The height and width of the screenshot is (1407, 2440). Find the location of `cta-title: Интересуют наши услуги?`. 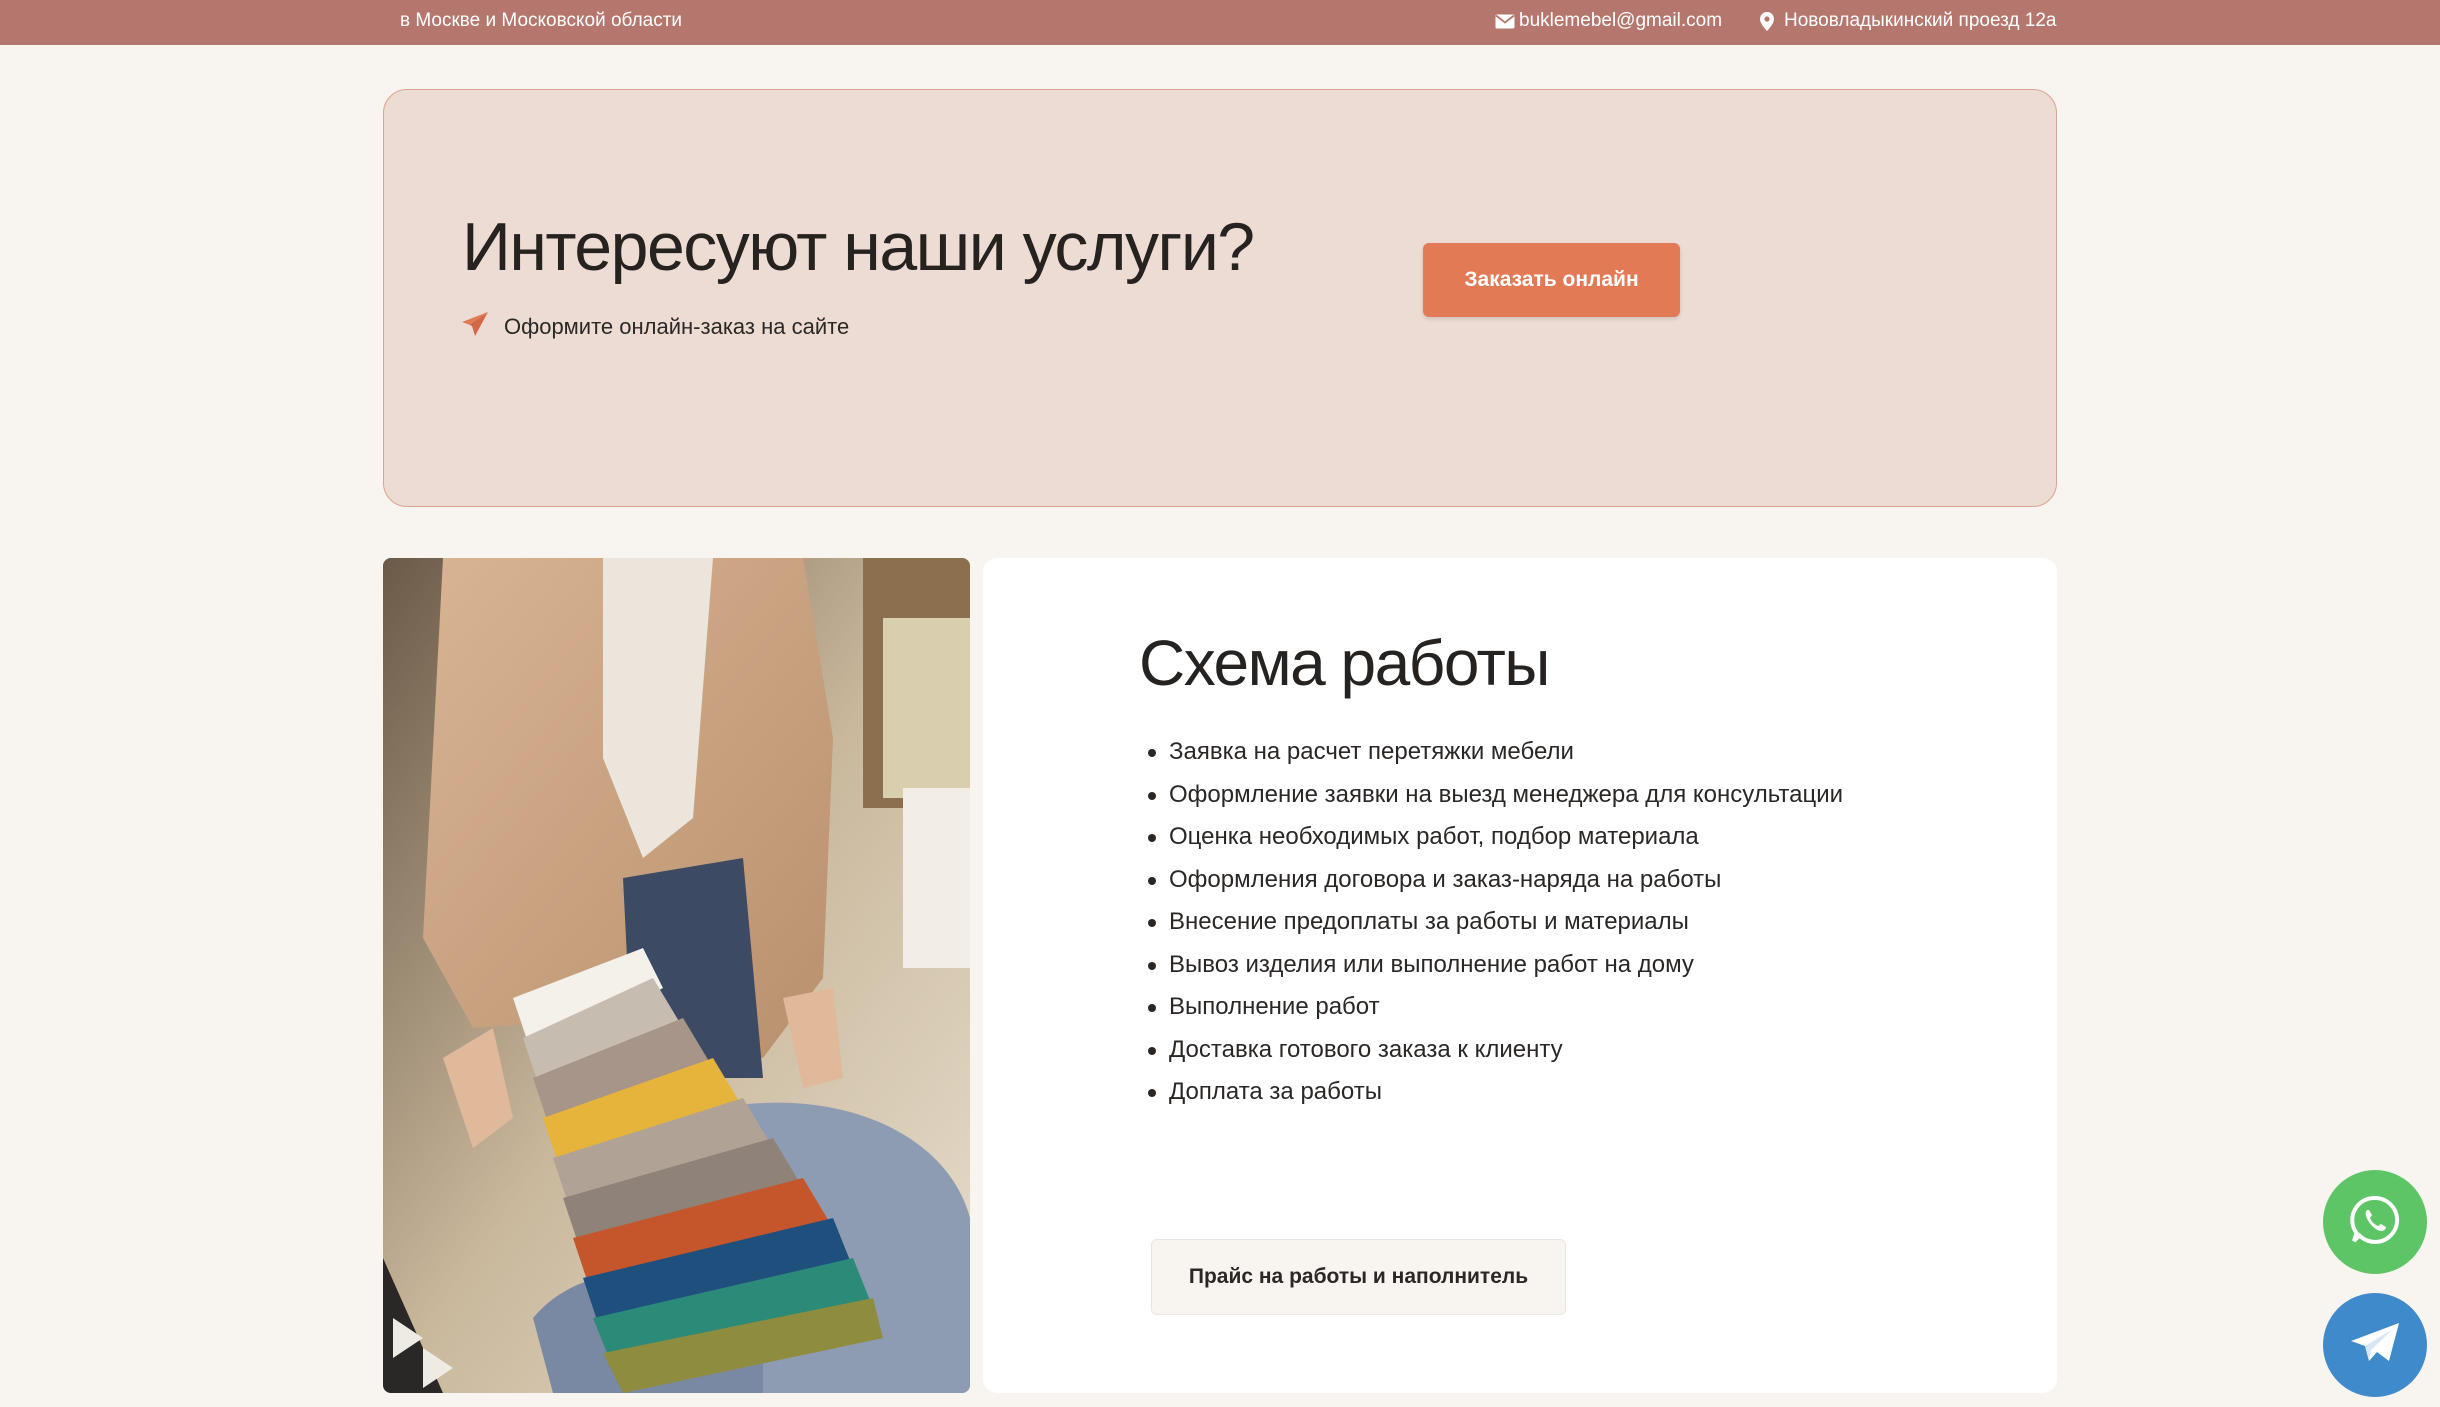

cta-title: Интересуют наши услуги? is located at coordinates (858, 247).